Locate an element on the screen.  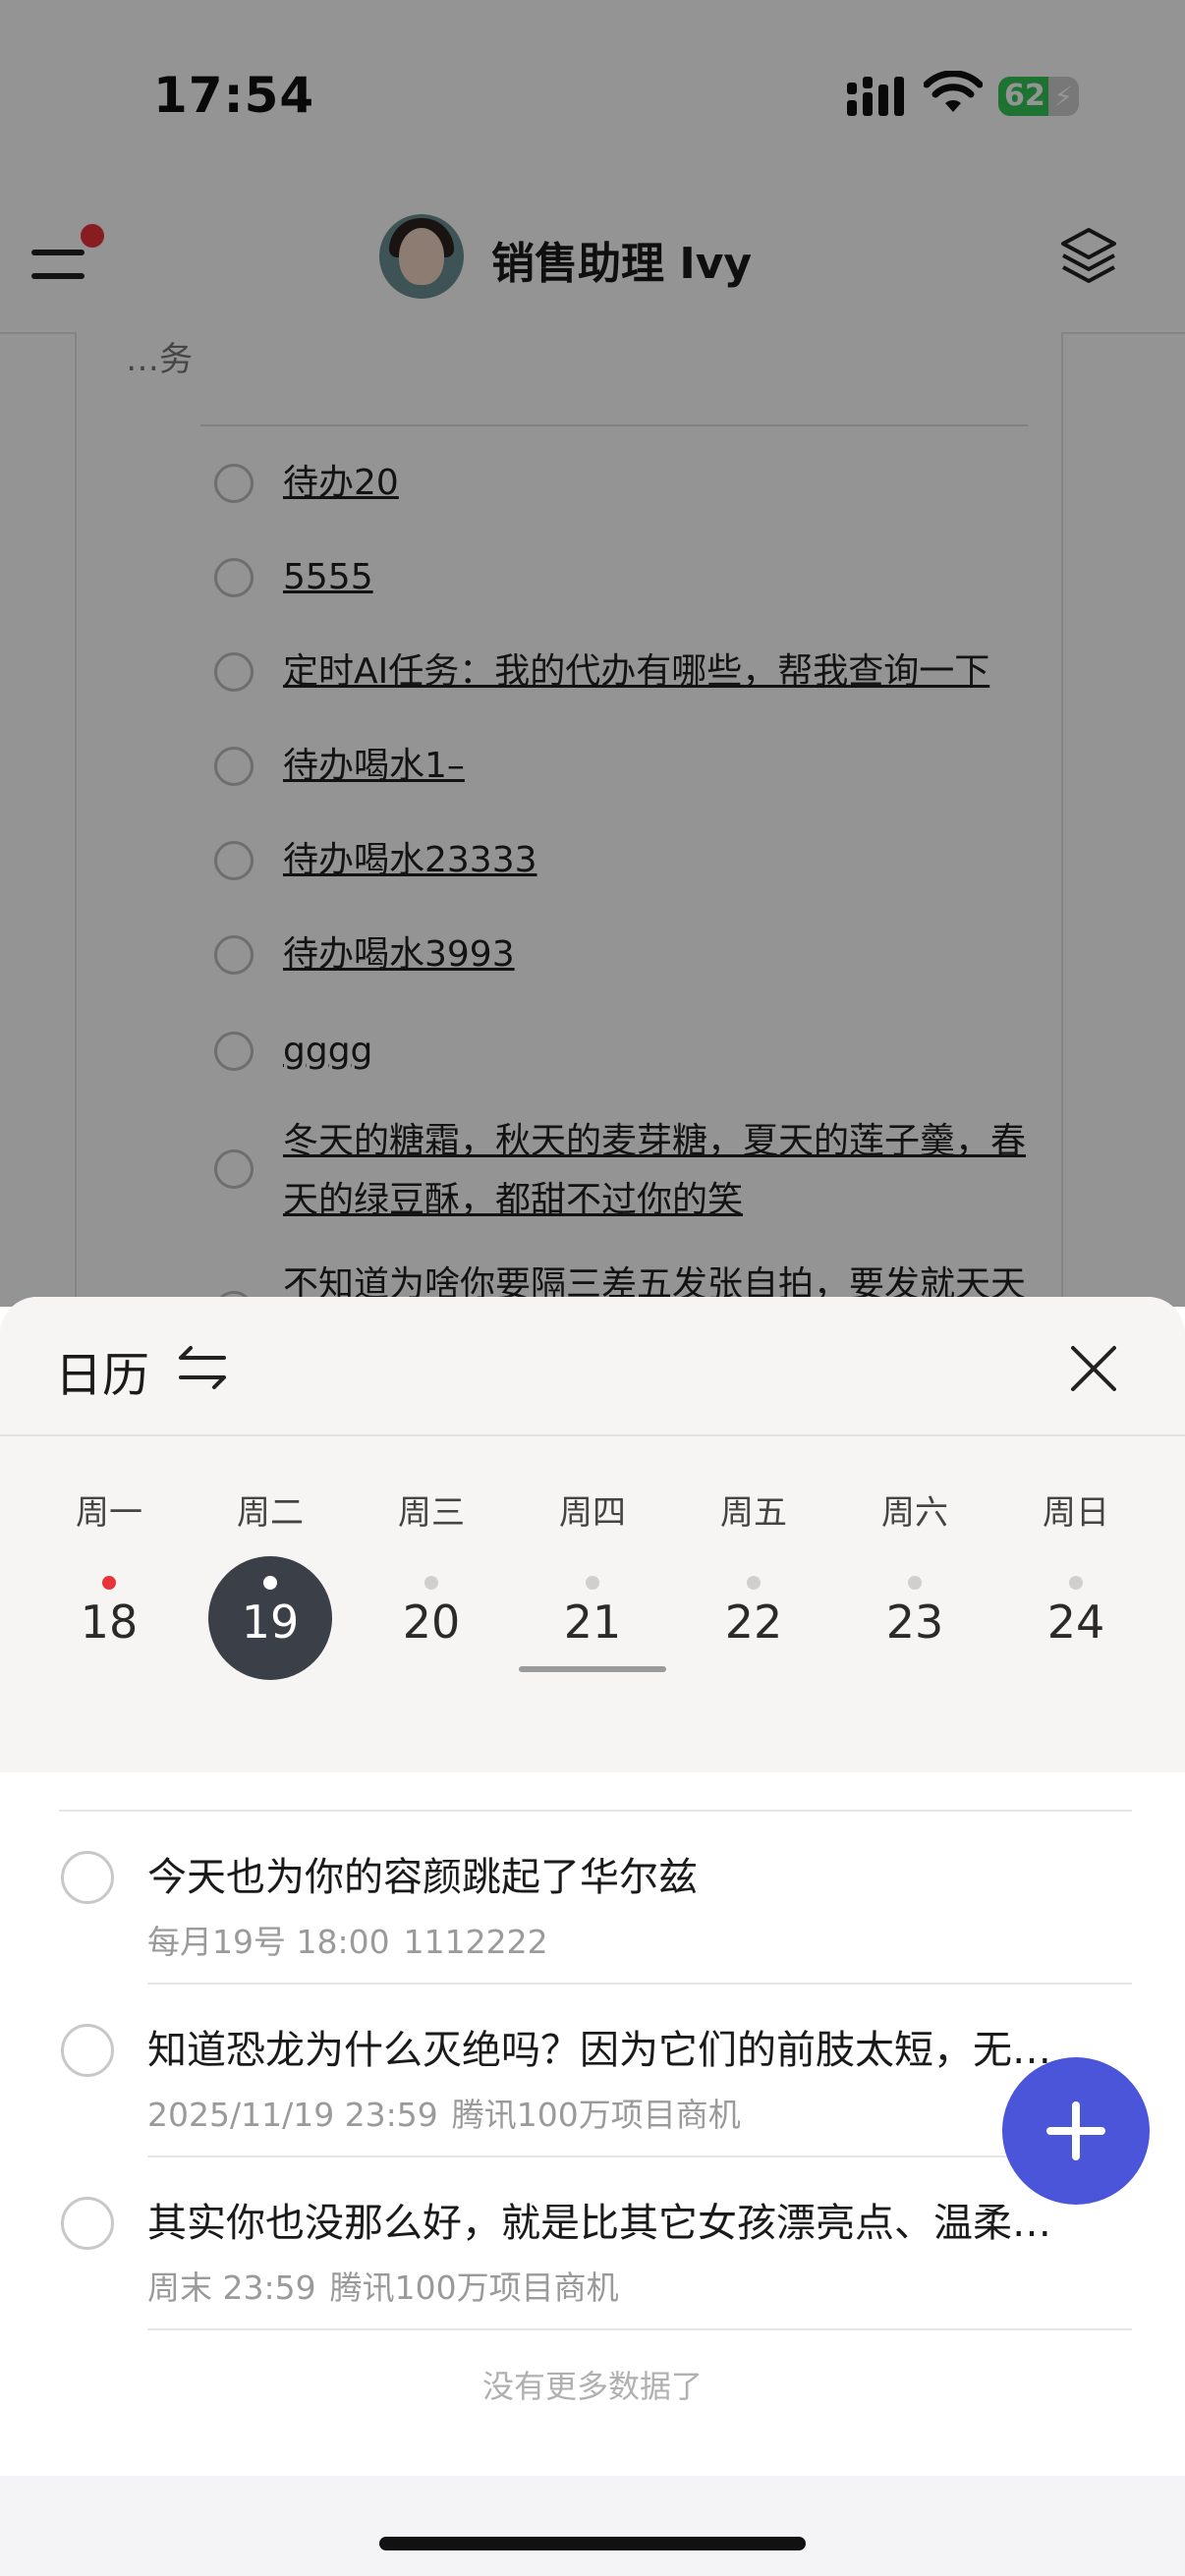
date-number: 19 is located at coordinates (271, 1622).